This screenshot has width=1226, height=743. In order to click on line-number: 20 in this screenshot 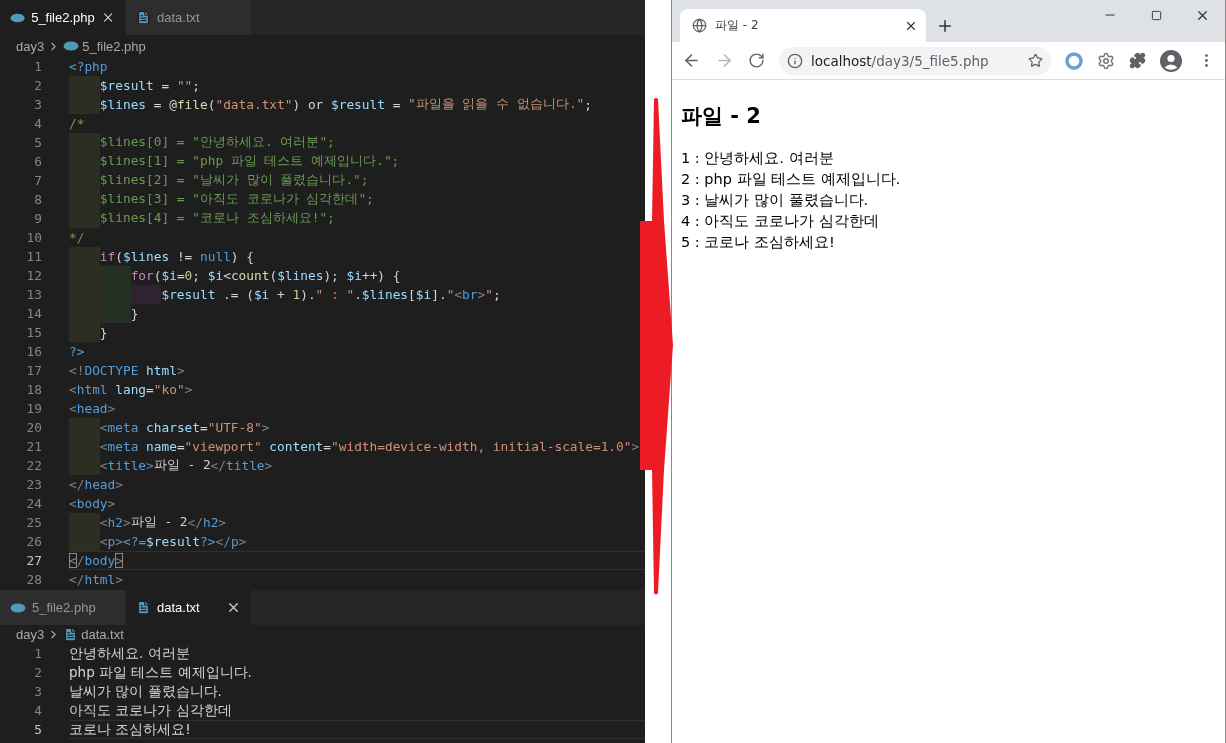, I will do `click(33, 427)`.